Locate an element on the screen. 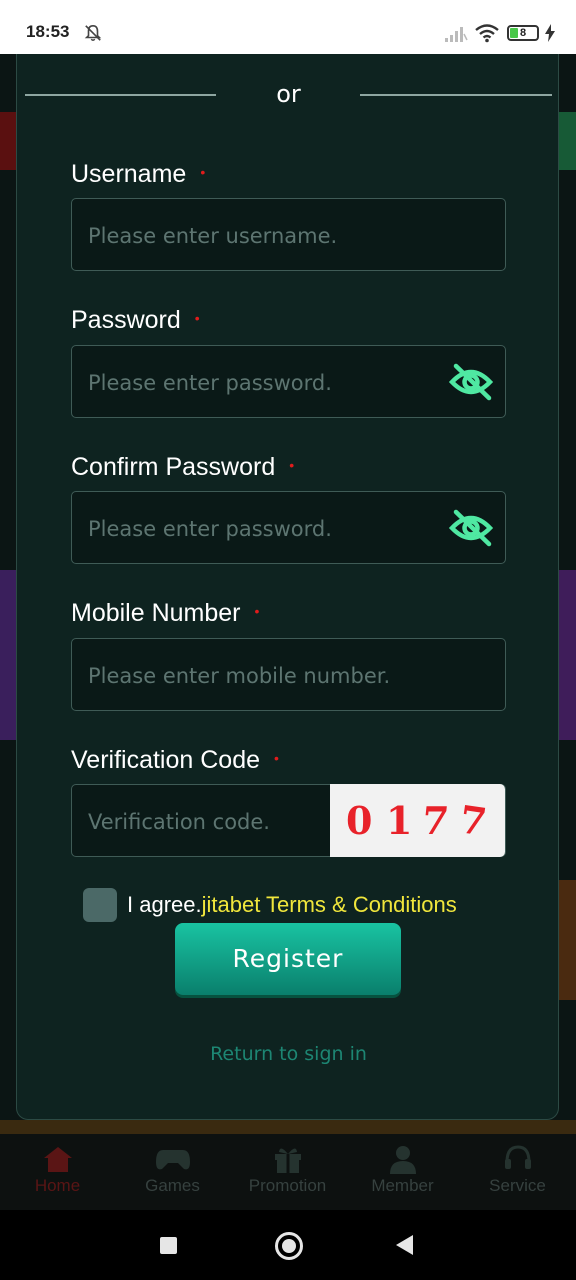 This screenshot has width=576, height=1280. nav-service-label: Service is located at coordinates (517, 1185).